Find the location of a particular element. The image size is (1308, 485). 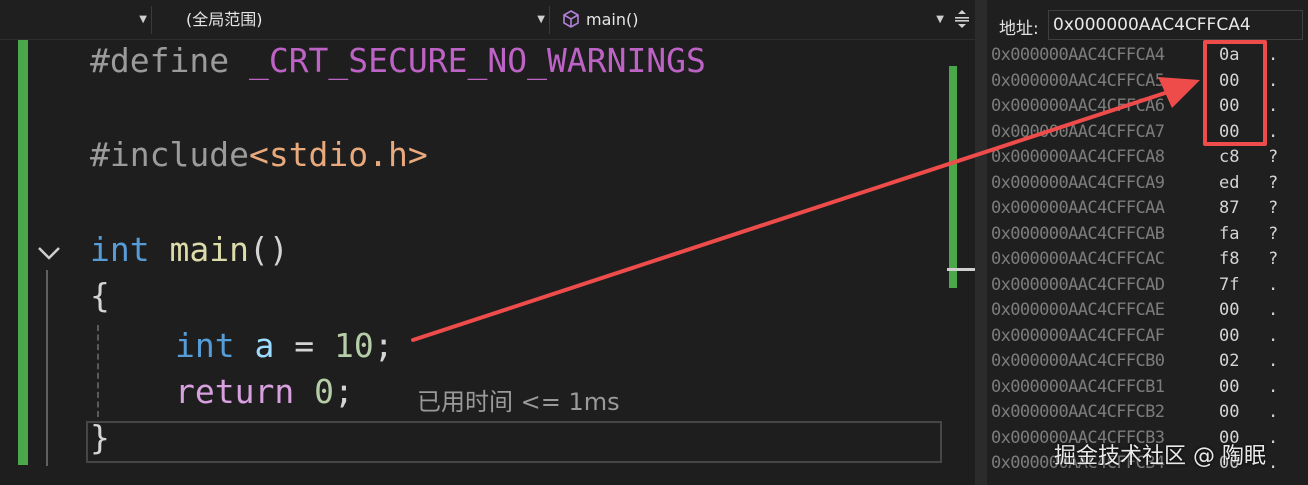

memory-address: 0x000000AAC4CFFCAC is located at coordinates (1078, 259).